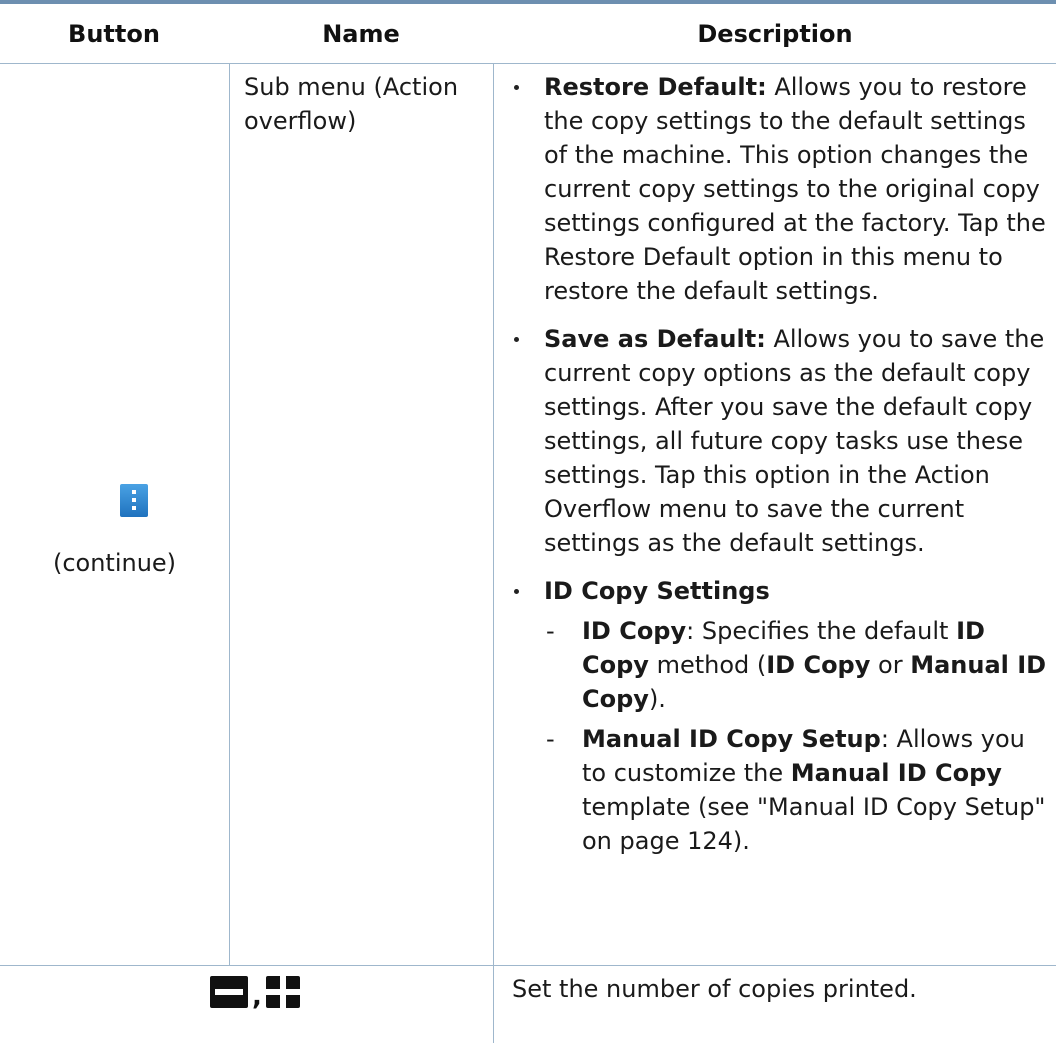  Describe the element at coordinates (283, 992) in the screenshot. I see `plus-icon` at that location.